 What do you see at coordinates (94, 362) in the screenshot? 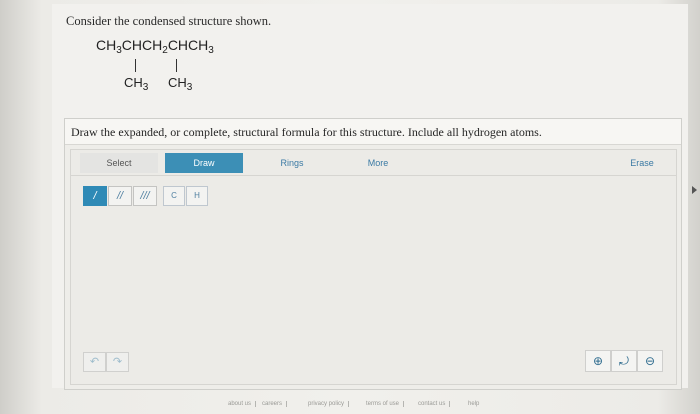
I see `undo-icon: ↶` at bounding box center [94, 362].